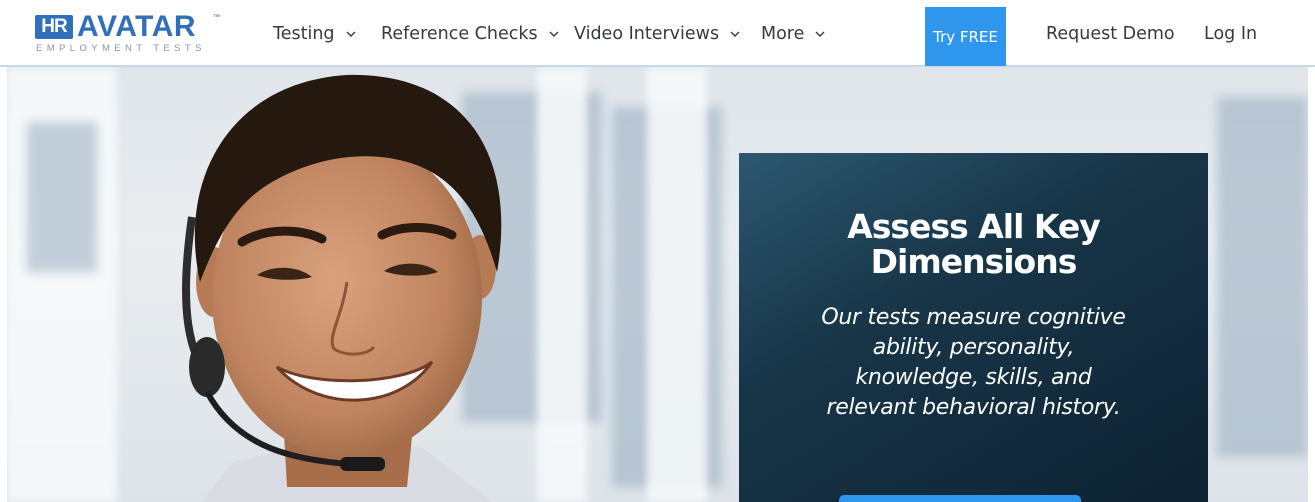 Image resolution: width=1315 pixels, height=502 pixels. I want to click on log-in-link: Log In, so click(1230, 34).